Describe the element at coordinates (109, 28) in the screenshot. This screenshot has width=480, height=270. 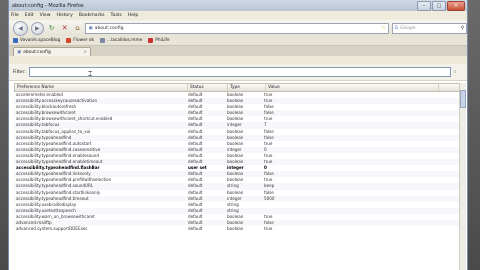
I see `address-text: about:config` at that location.